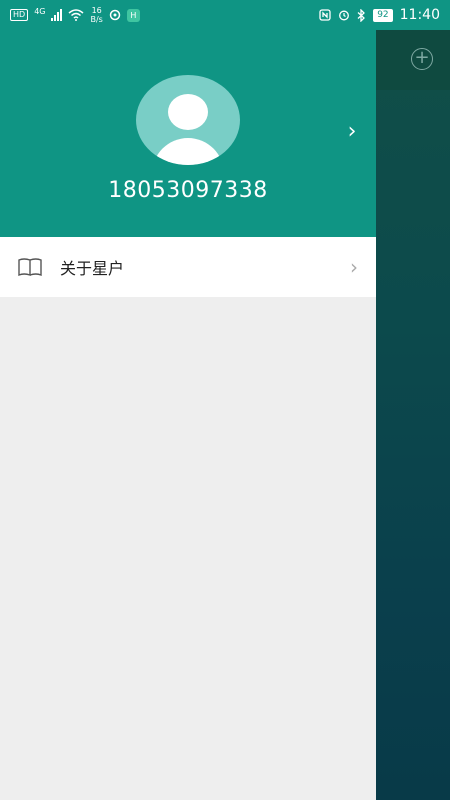 This screenshot has width=450, height=800. Describe the element at coordinates (188, 151) in the screenshot. I see `avatar-body` at that location.